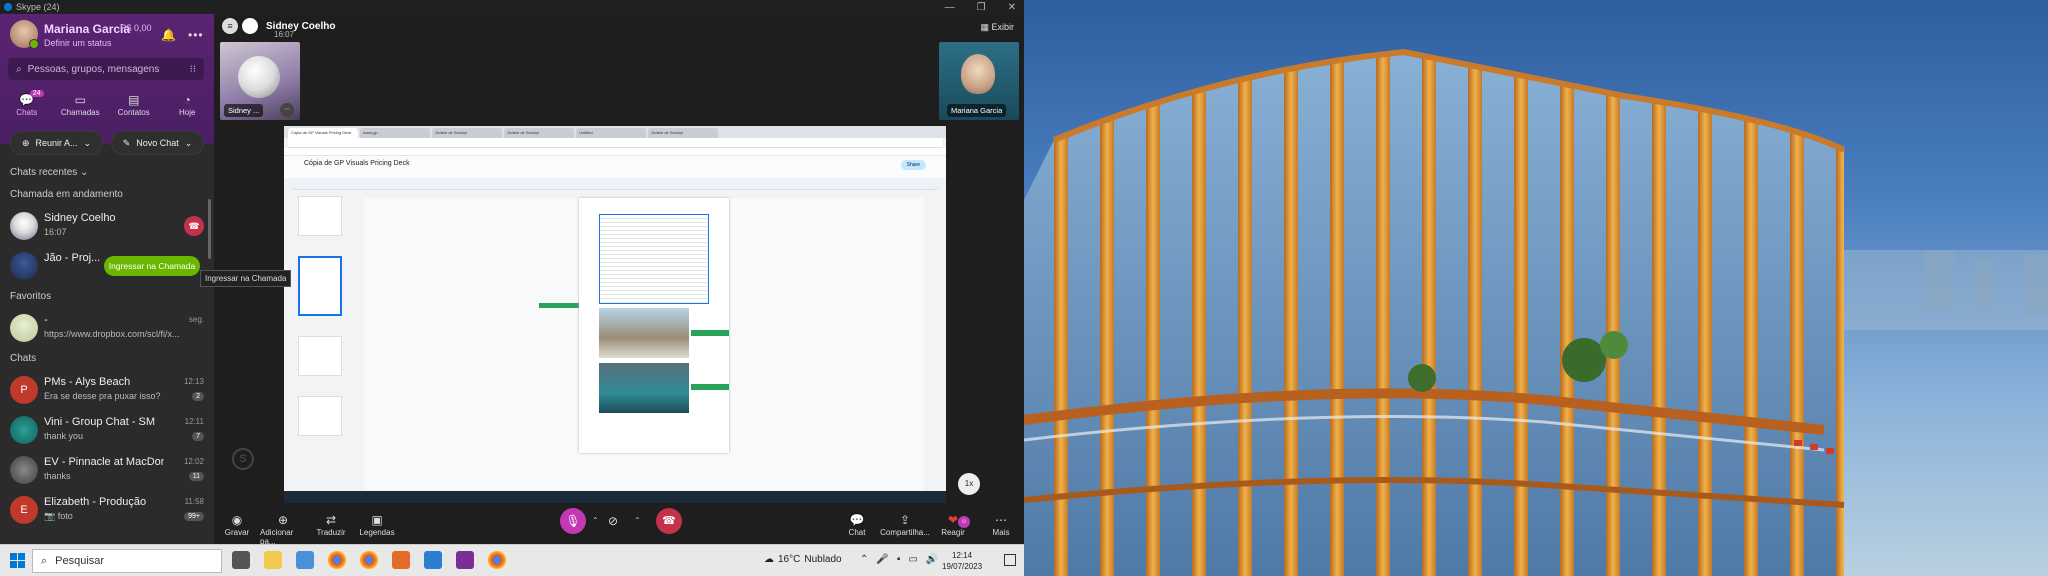  I want to click on react-button: ❤ ☺ Reagir, so click(953, 524).